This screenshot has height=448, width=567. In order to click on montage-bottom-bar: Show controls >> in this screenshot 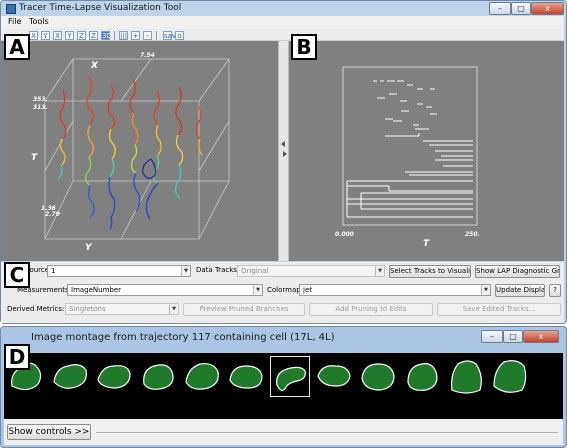, I will do `click(283, 432)`.